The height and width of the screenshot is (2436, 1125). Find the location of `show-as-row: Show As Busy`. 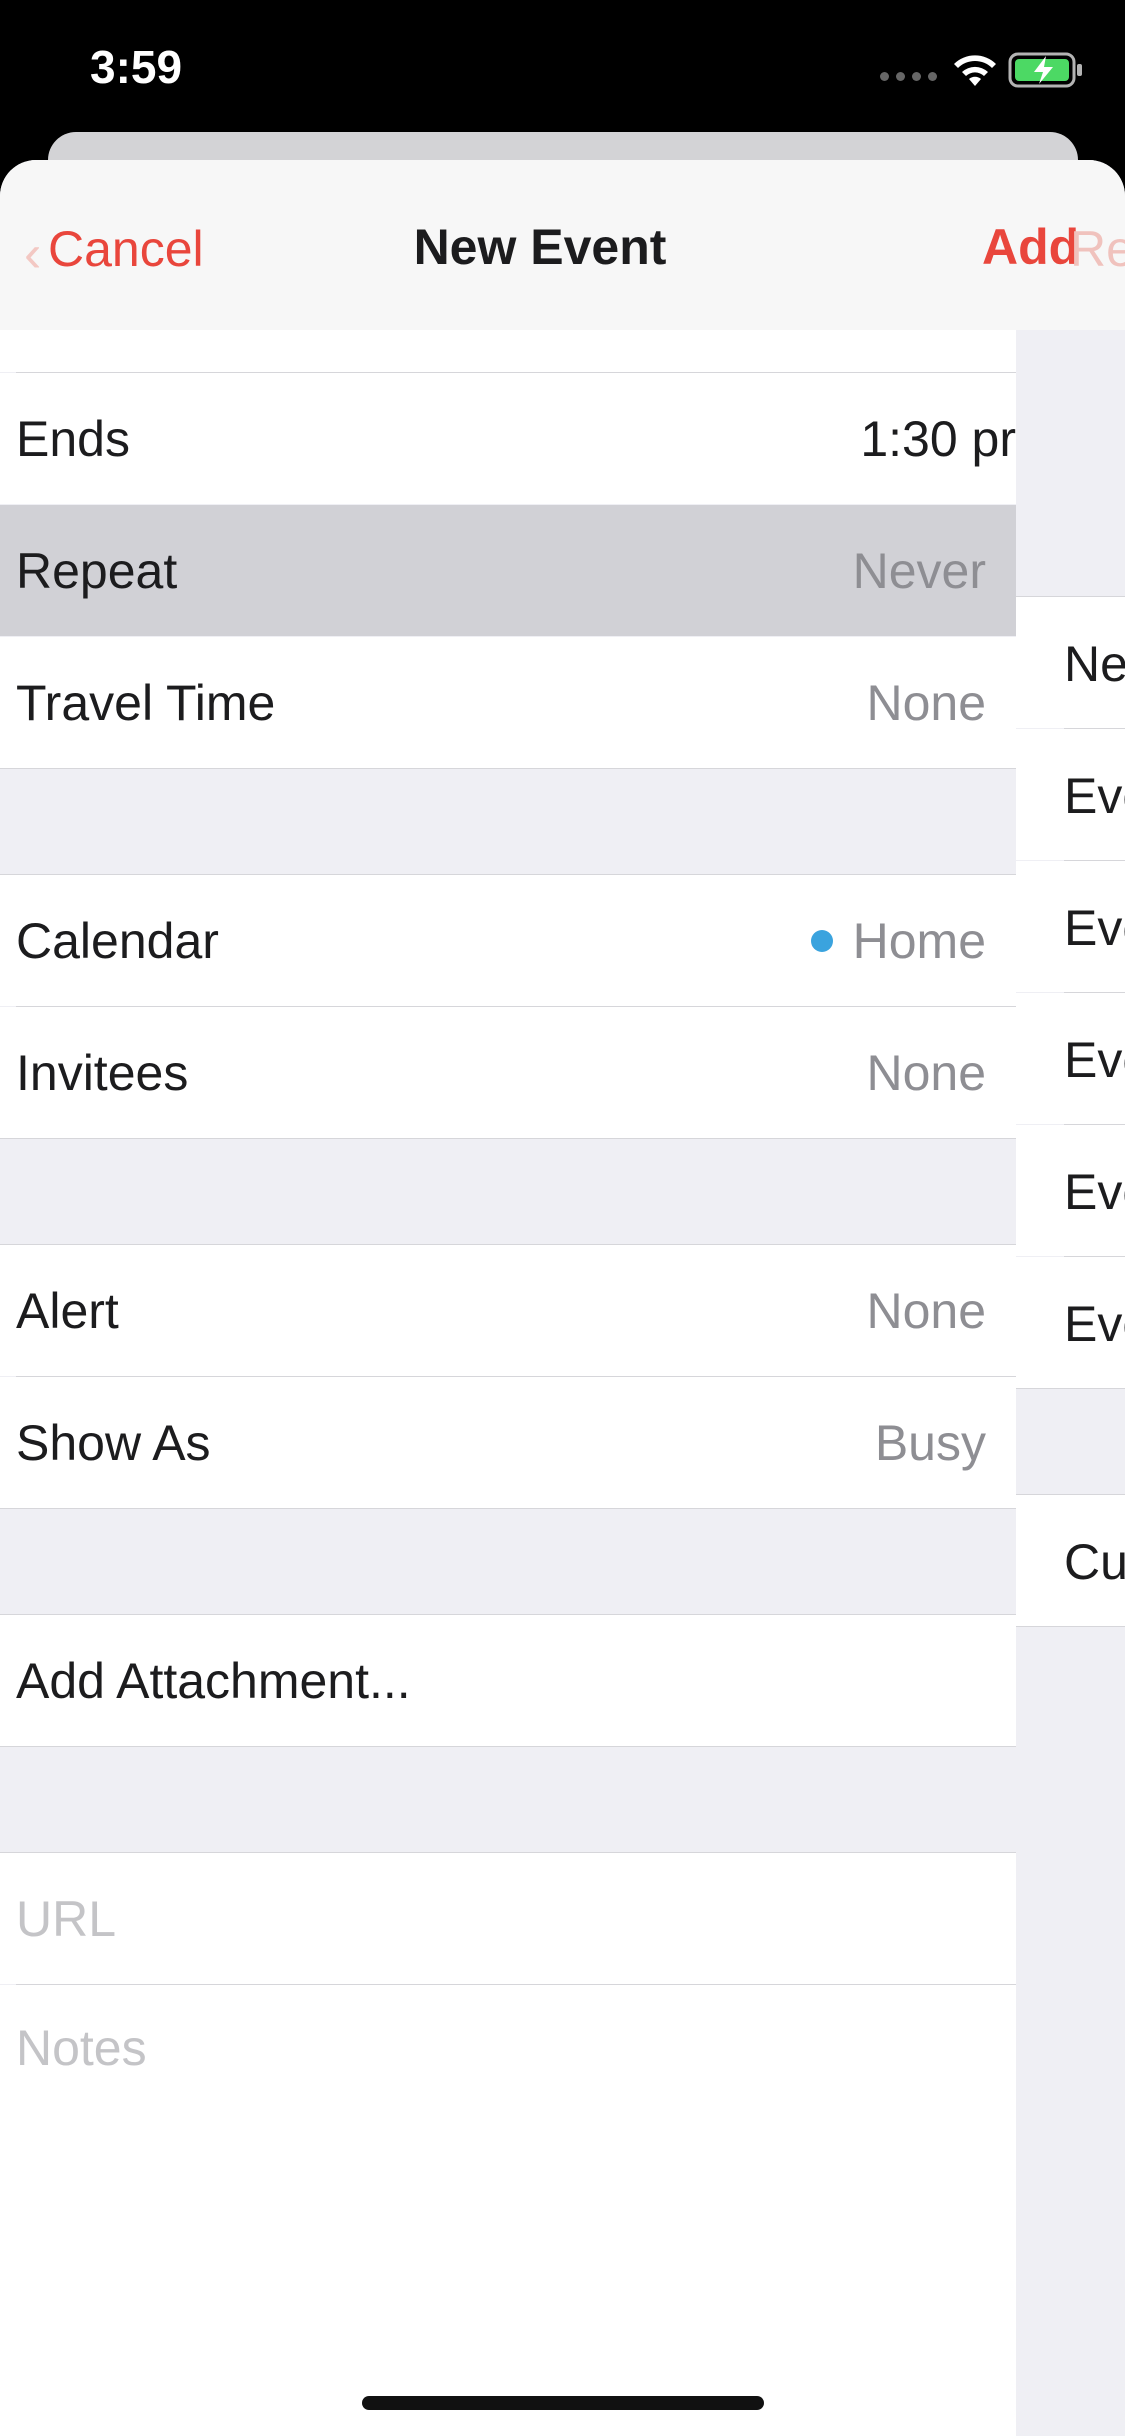

show-as-row: Show As Busy is located at coordinates (508, 1442).